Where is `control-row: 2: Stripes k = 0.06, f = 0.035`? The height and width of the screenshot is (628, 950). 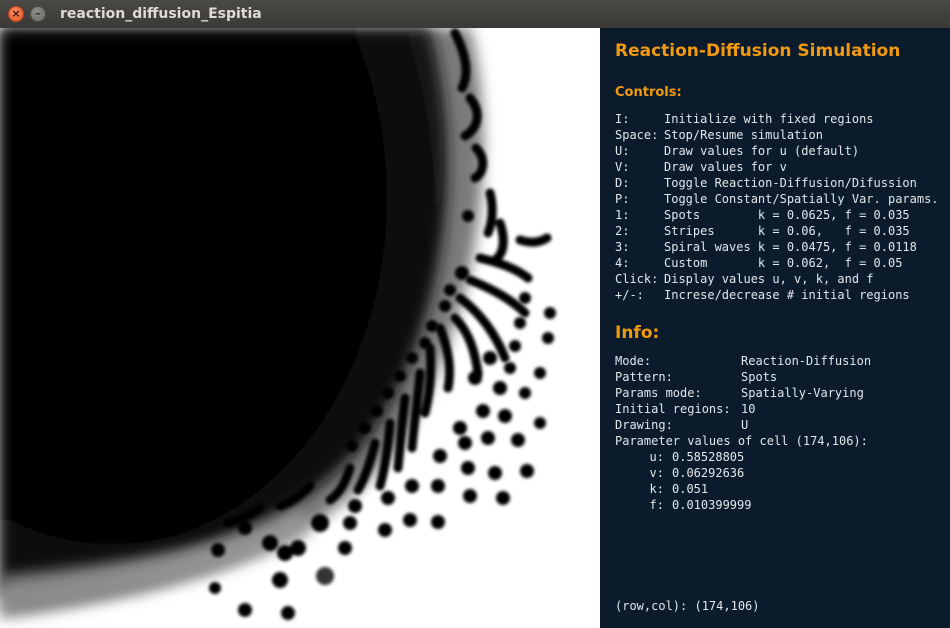
control-row: 2: Stripes k = 0.06, f = 0.035 is located at coordinates (762, 231).